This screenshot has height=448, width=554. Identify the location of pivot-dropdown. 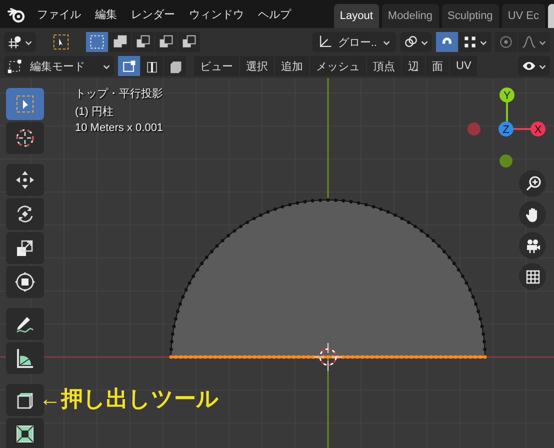
(20, 42).